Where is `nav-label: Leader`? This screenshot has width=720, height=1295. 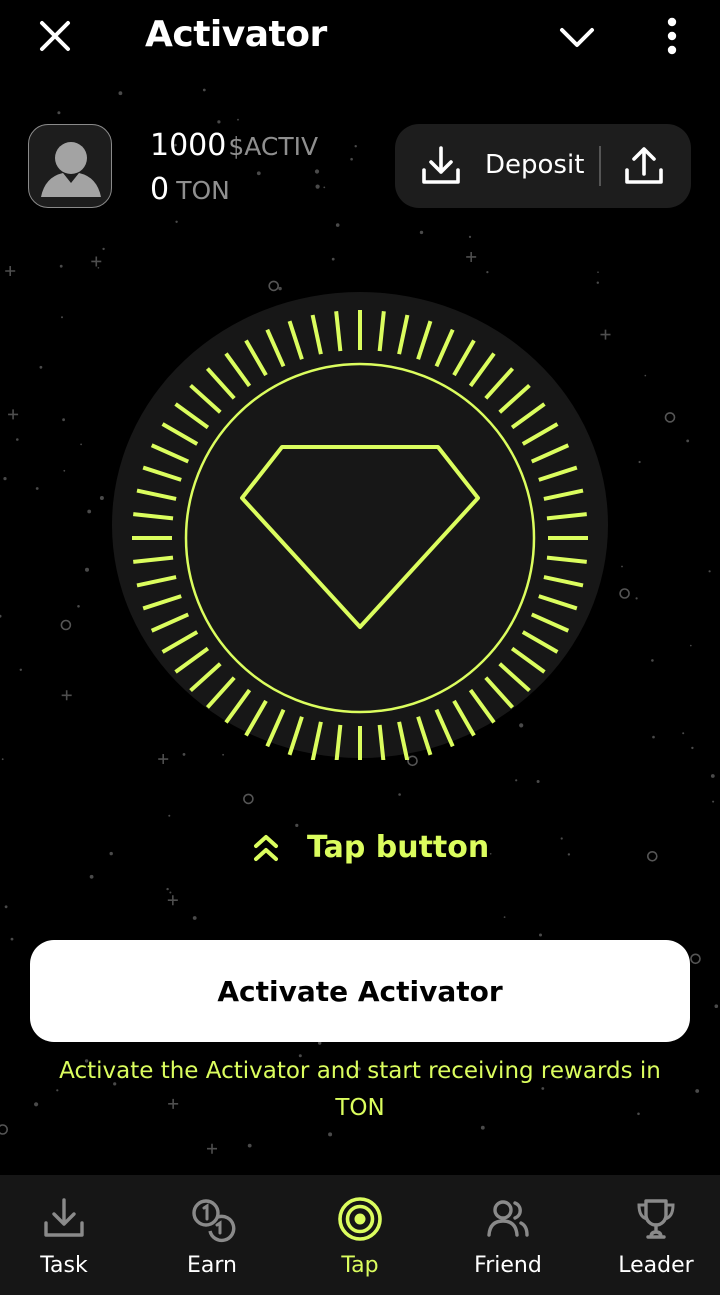
nav-label: Leader is located at coordinates (656, 1265).